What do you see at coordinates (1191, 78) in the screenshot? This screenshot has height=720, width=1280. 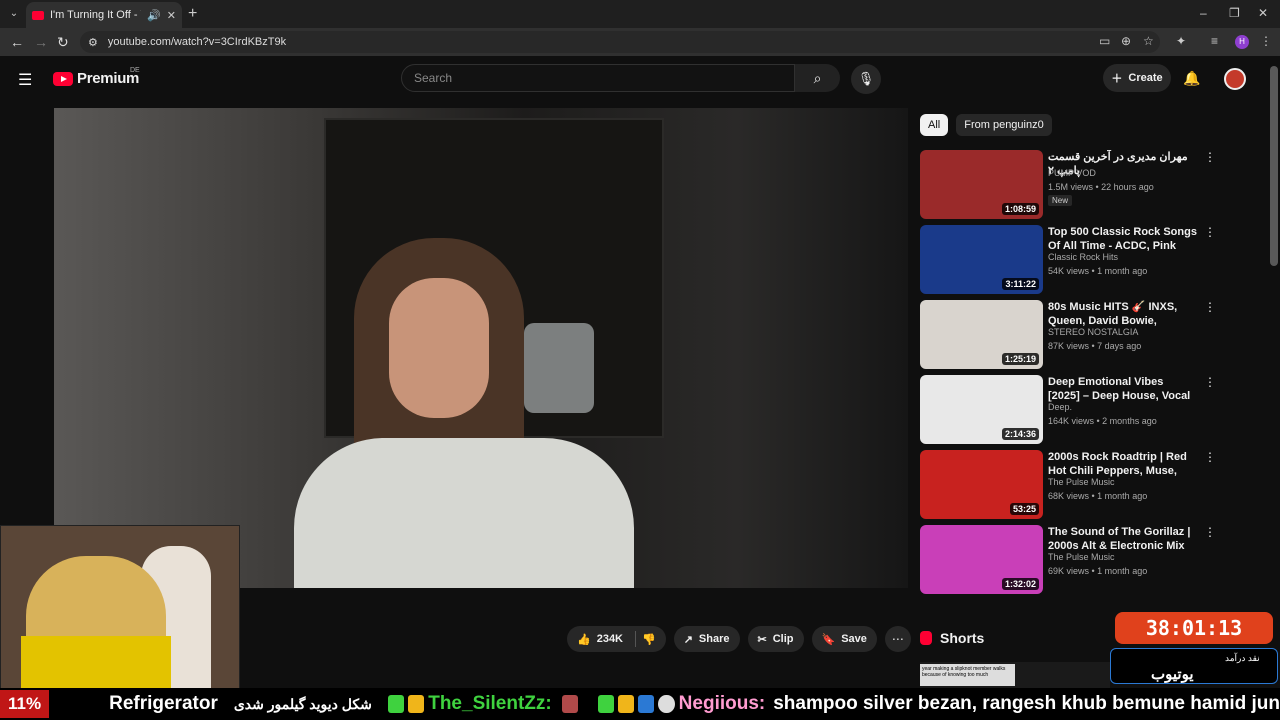 I see `notifications-bell-icon: 🔔` at bounding box center [1191, 78].